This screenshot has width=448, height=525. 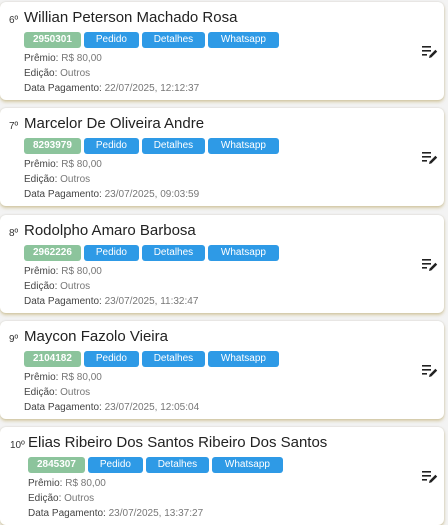 What do you see at coordinates (156, 513) in the screenshot?
I see `data-pagamento-value: 23/07/2025, 13:37:27` at bounding box center [156, 513].